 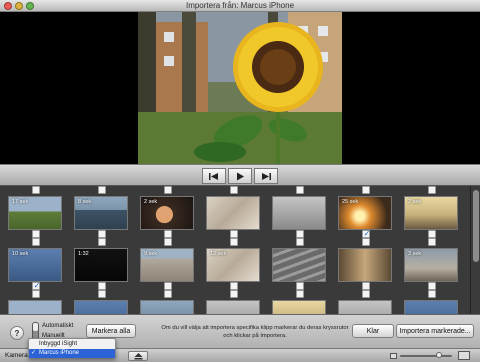 What do you see at coordinates (439, 355) in the screenshot?
I see `slider-knob` at bounding box center [439, 355].